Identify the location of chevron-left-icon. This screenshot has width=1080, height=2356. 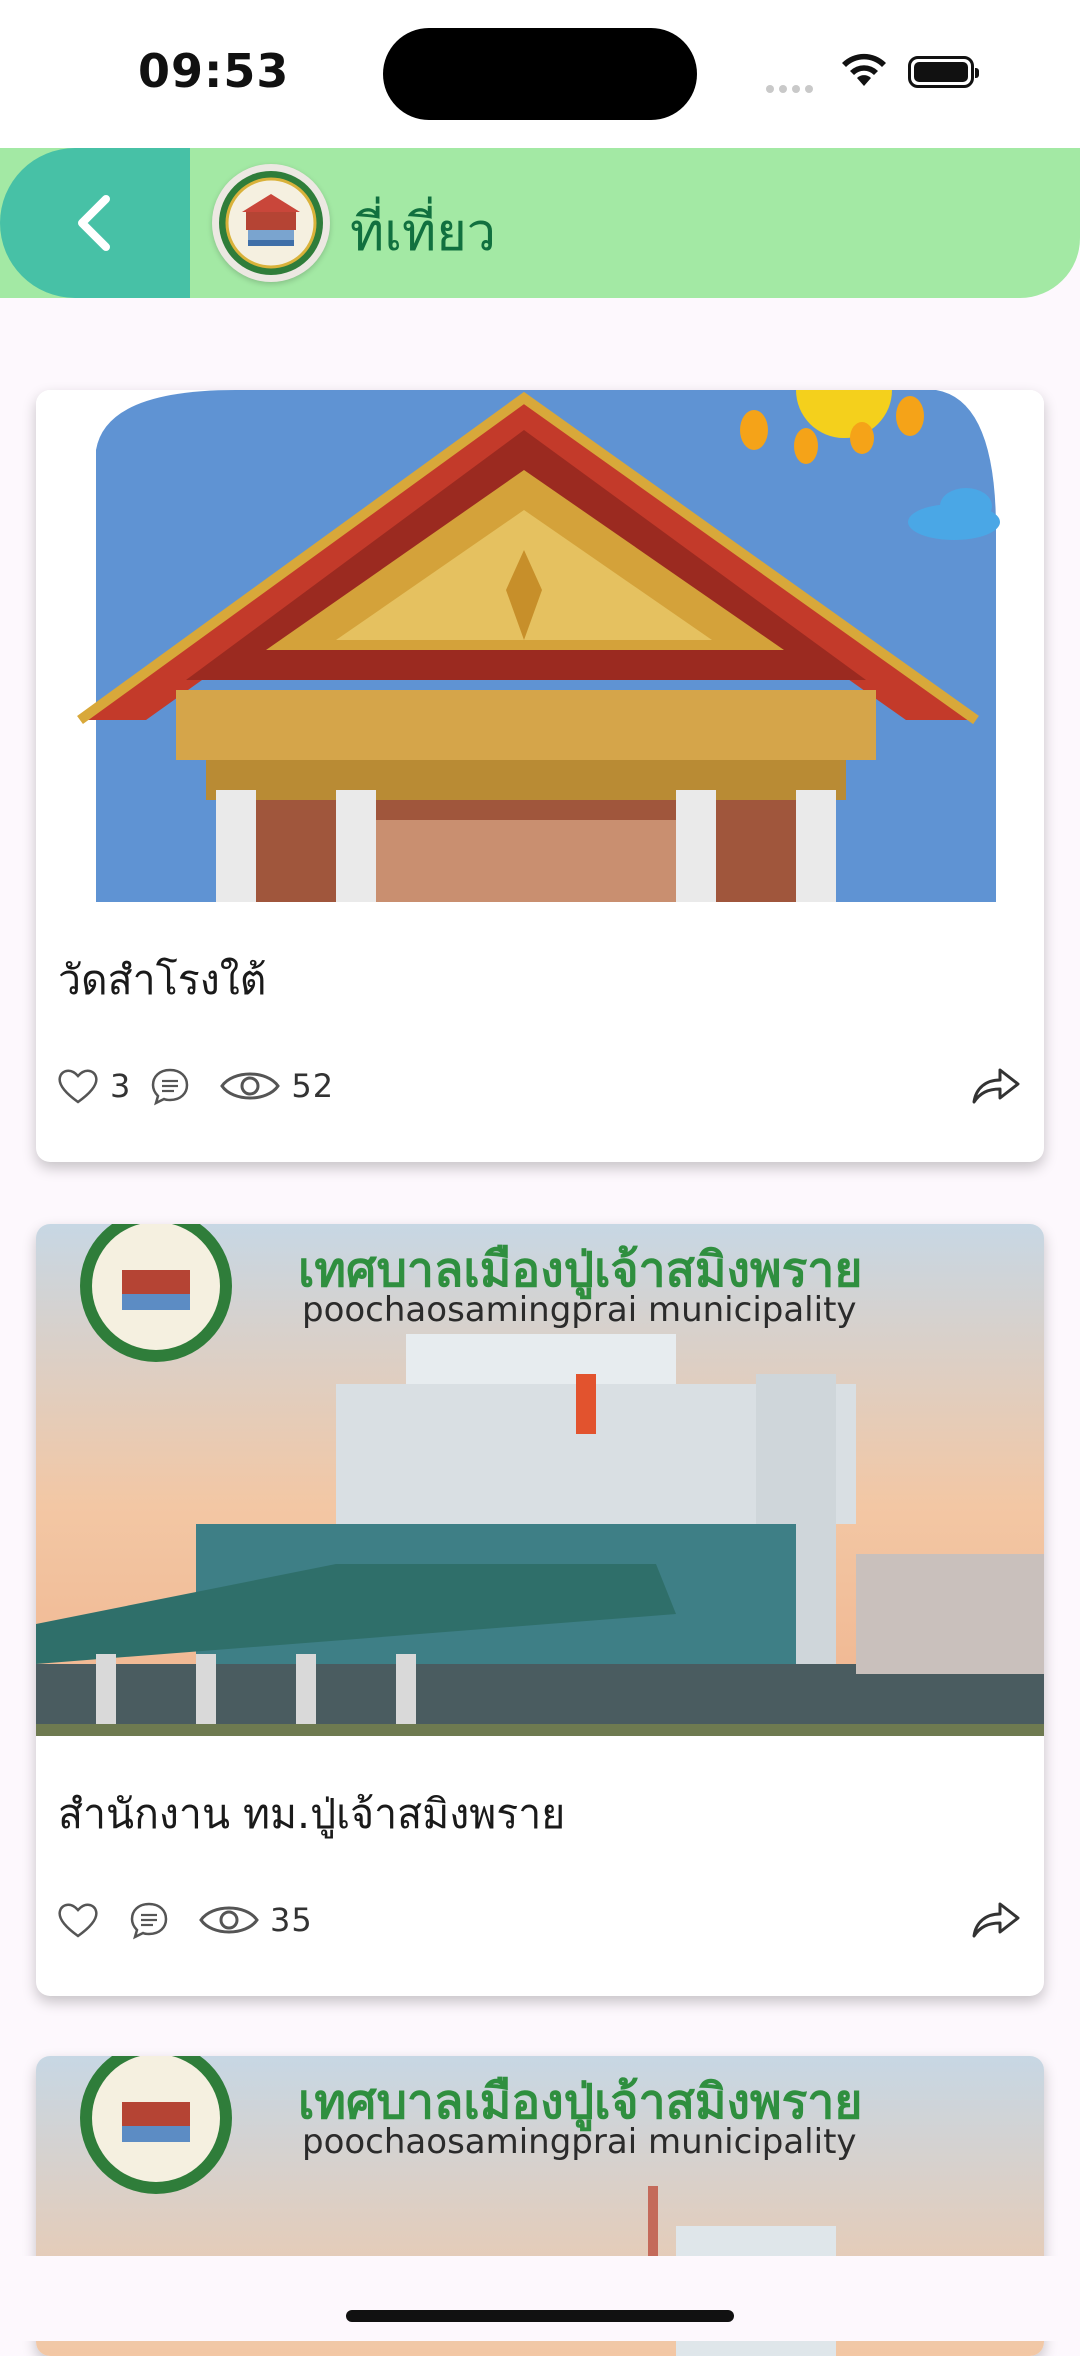
(94, 223).